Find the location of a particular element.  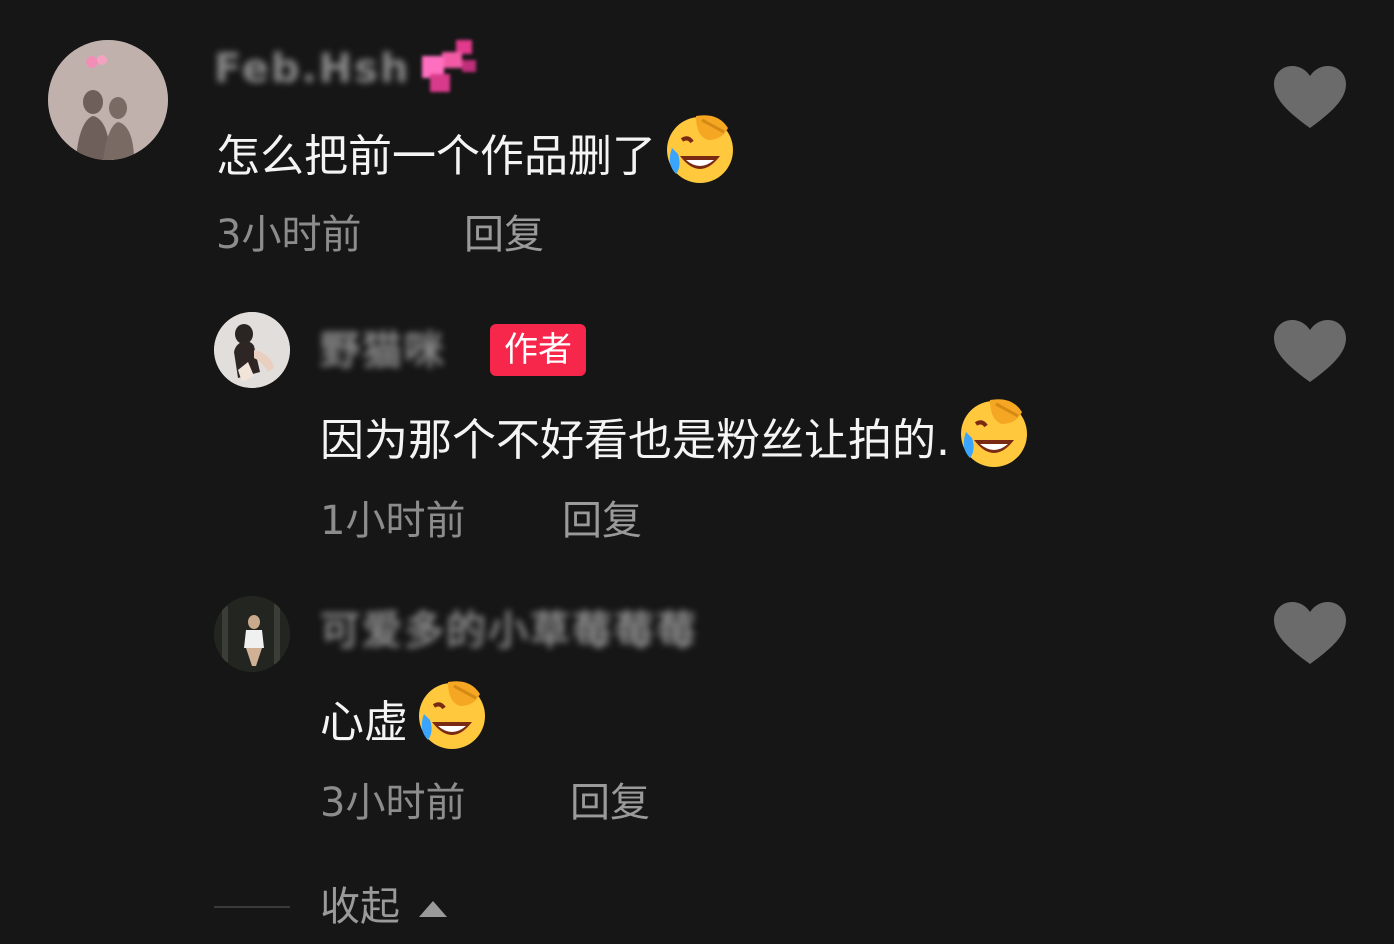

comment-text-2: 因为那个不好看也是粉丝让拍的. is located at coordinates (676, 441).